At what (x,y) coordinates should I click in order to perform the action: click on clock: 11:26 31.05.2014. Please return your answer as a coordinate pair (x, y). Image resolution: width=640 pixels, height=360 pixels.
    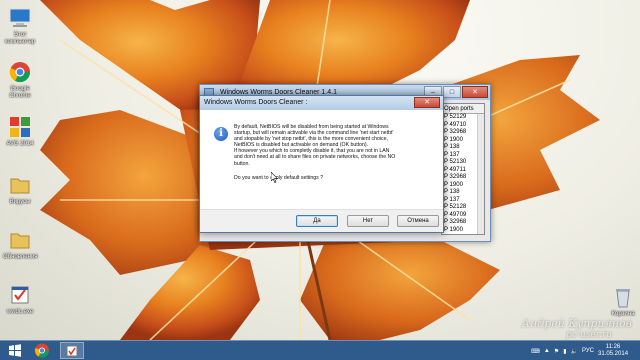
    Looking at the image, I should click on (613, 351).